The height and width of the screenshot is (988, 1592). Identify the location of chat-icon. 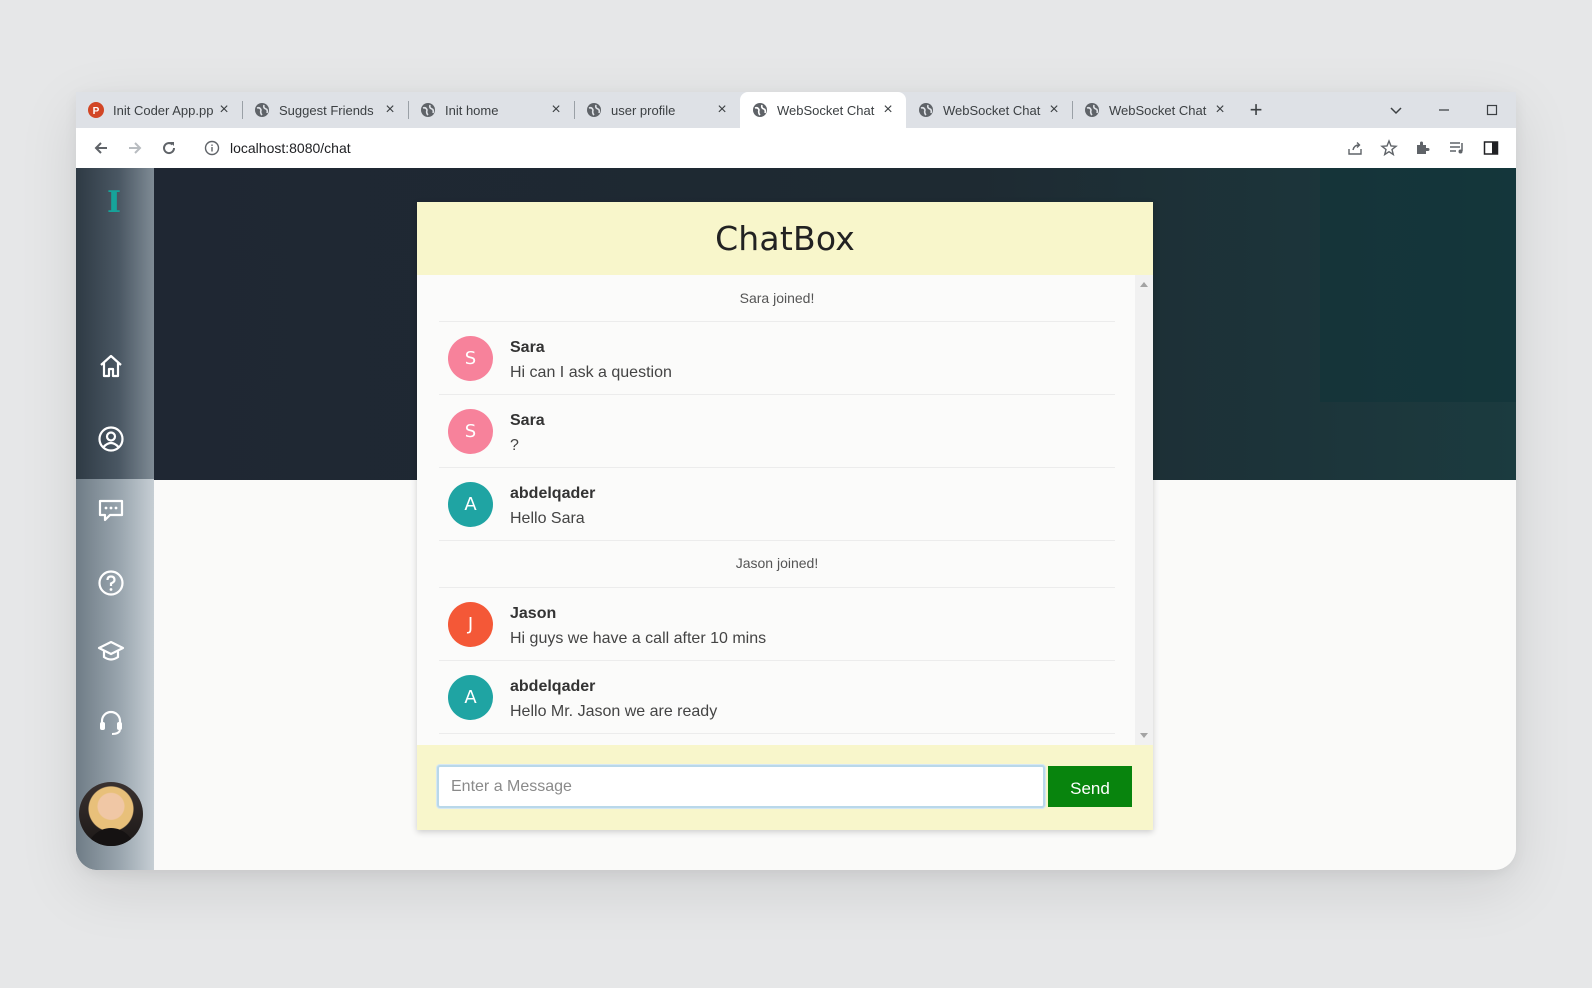
(111, 510).